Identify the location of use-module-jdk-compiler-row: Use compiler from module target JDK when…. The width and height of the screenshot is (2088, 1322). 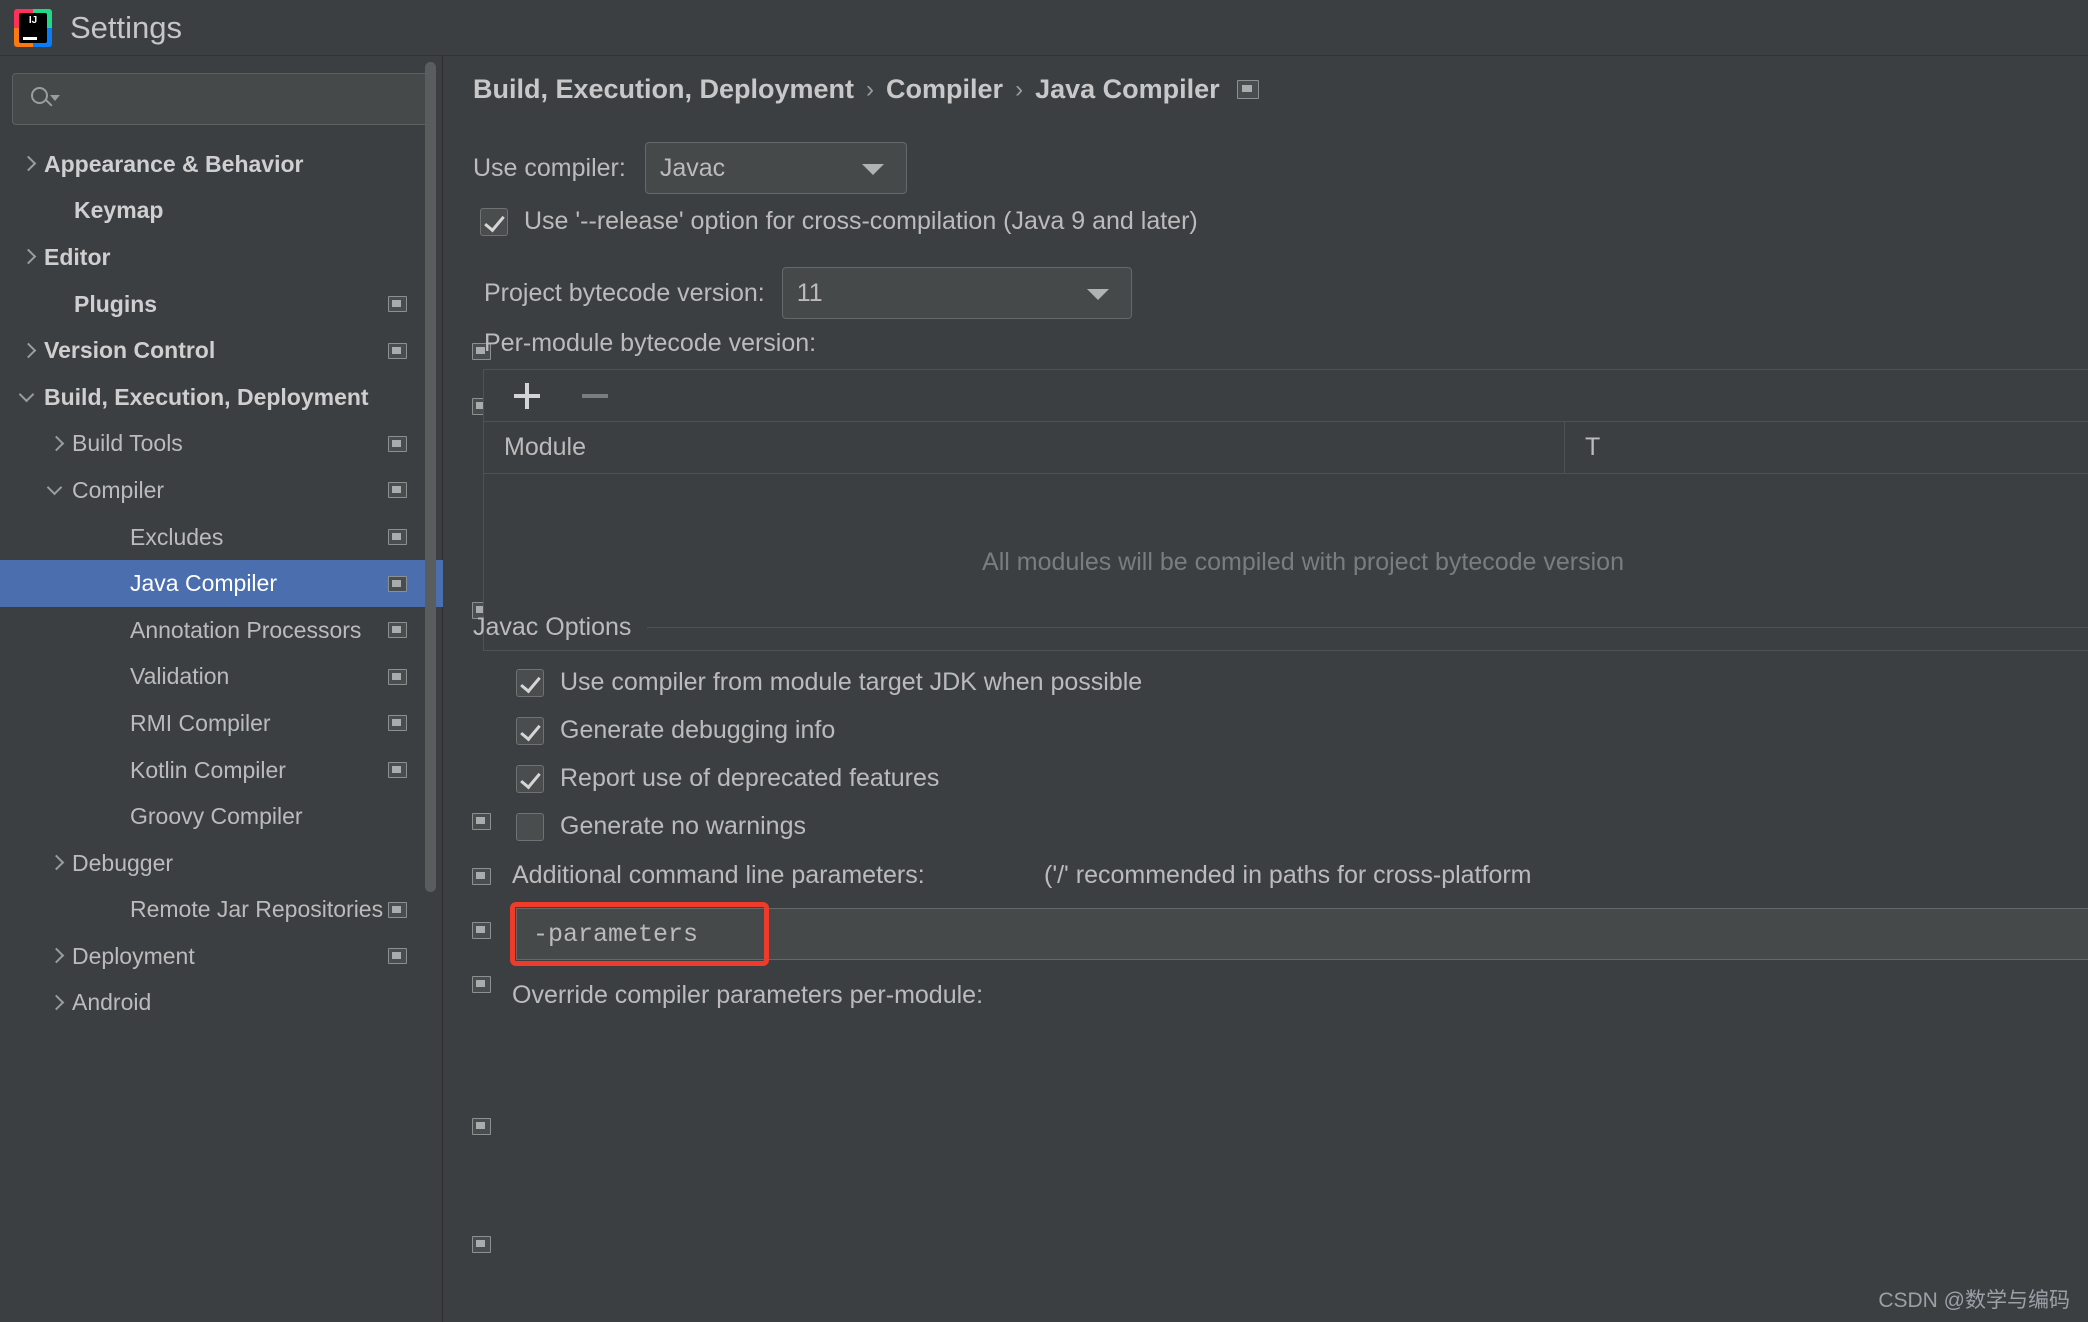
(829, 682).